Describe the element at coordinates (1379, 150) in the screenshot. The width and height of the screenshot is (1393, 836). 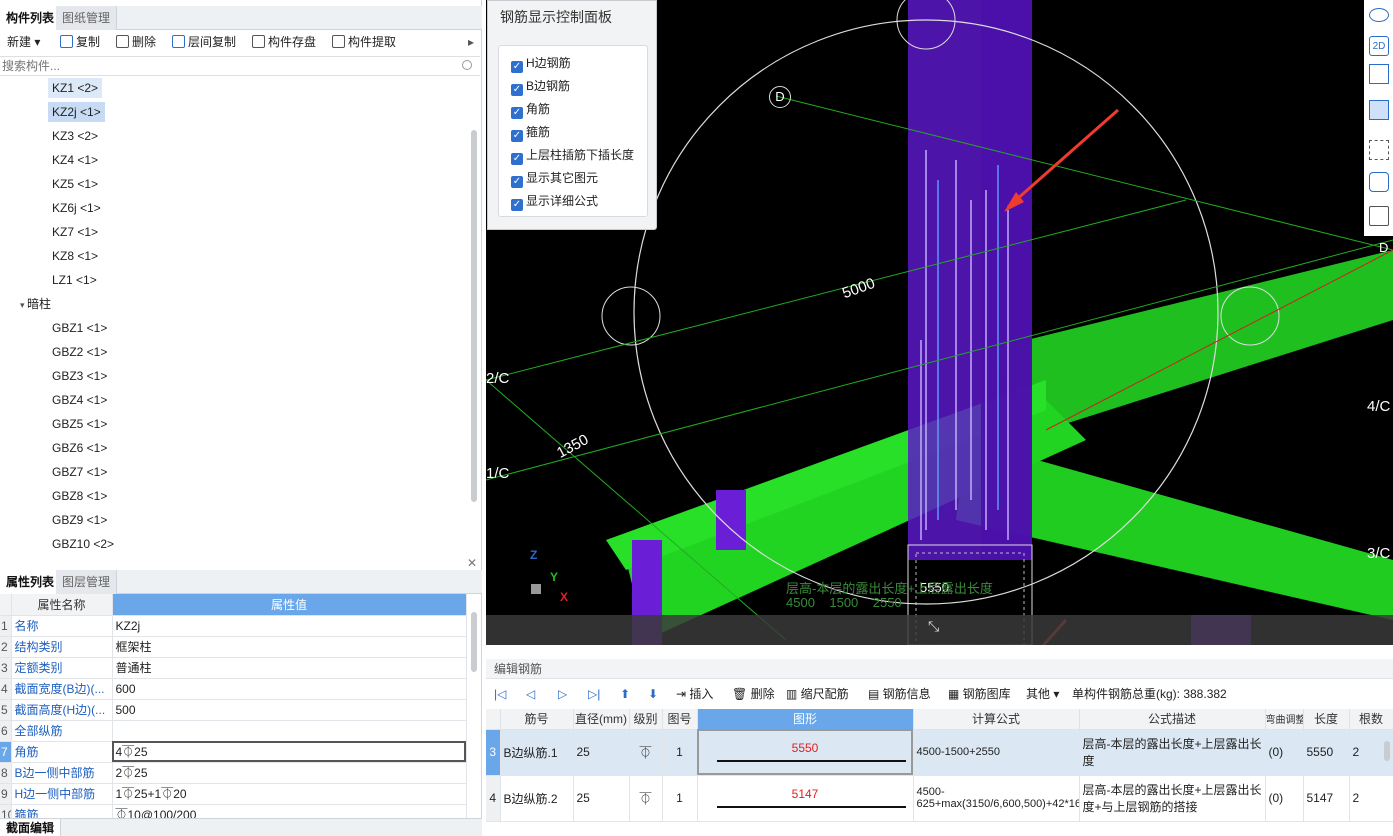
I see `fullscreen-icon` at that location.